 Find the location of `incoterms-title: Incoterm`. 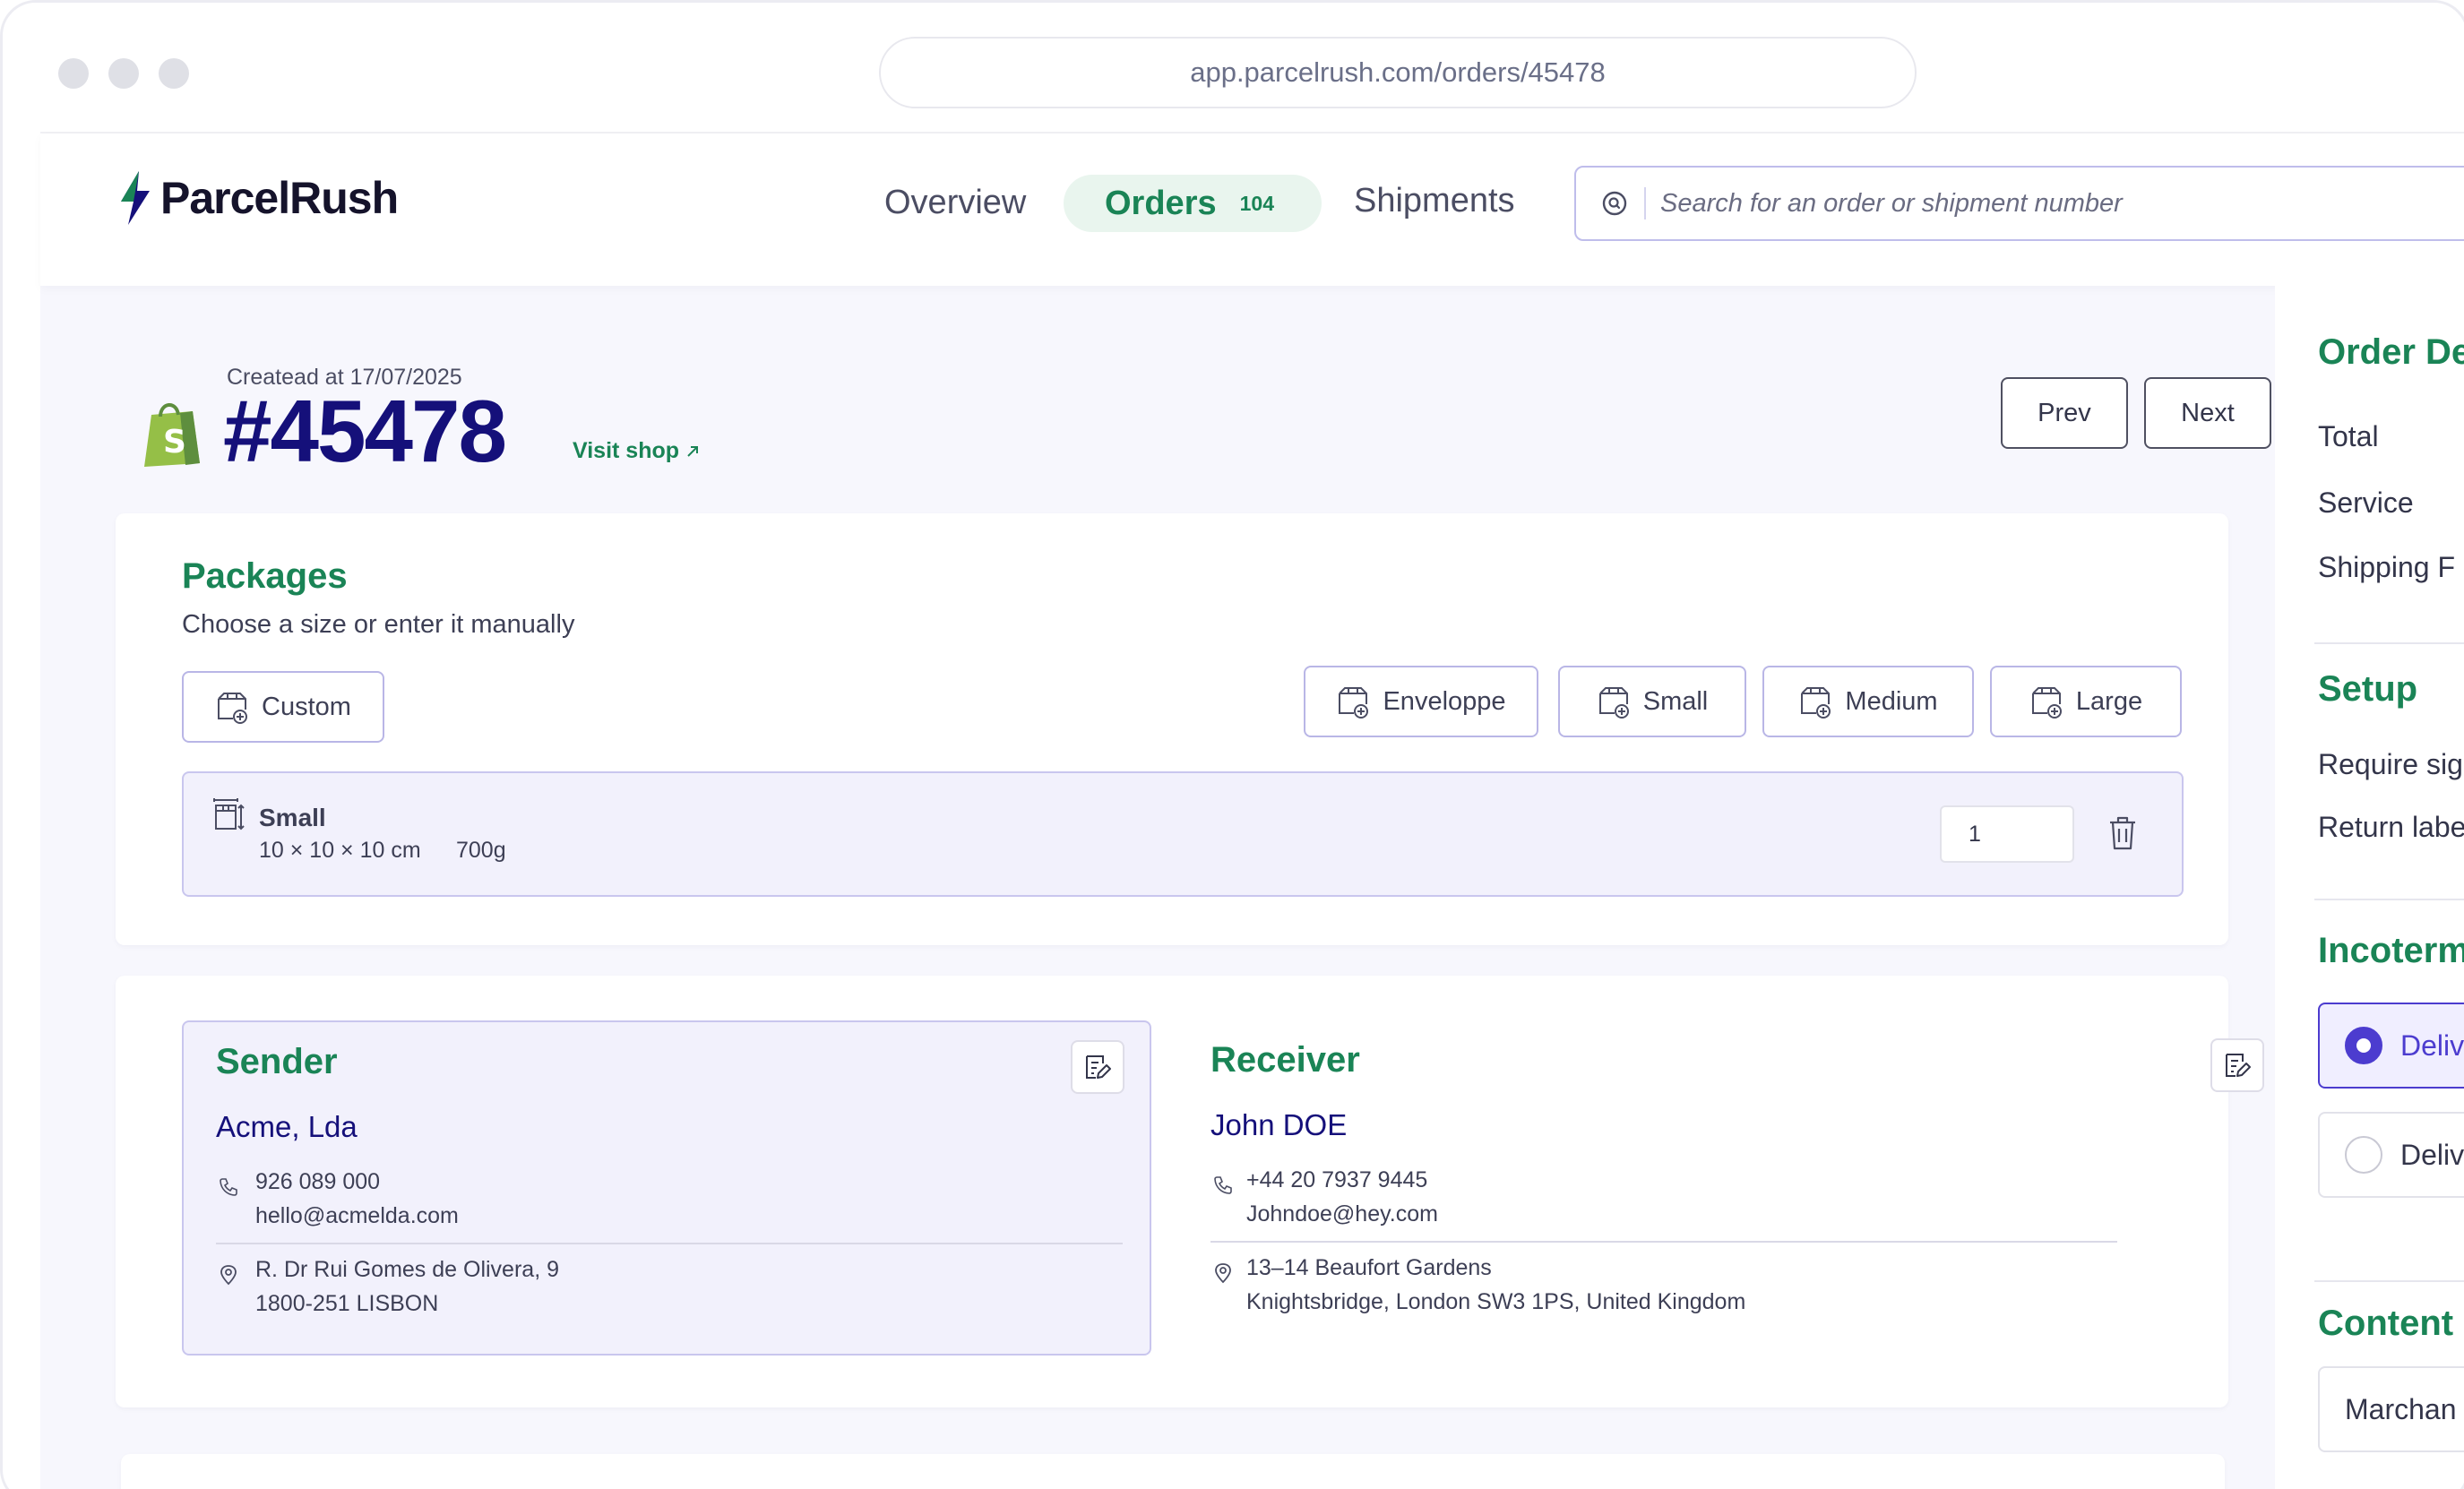

incoterms-title: Incoterm is located at coordinates (2391, 950).